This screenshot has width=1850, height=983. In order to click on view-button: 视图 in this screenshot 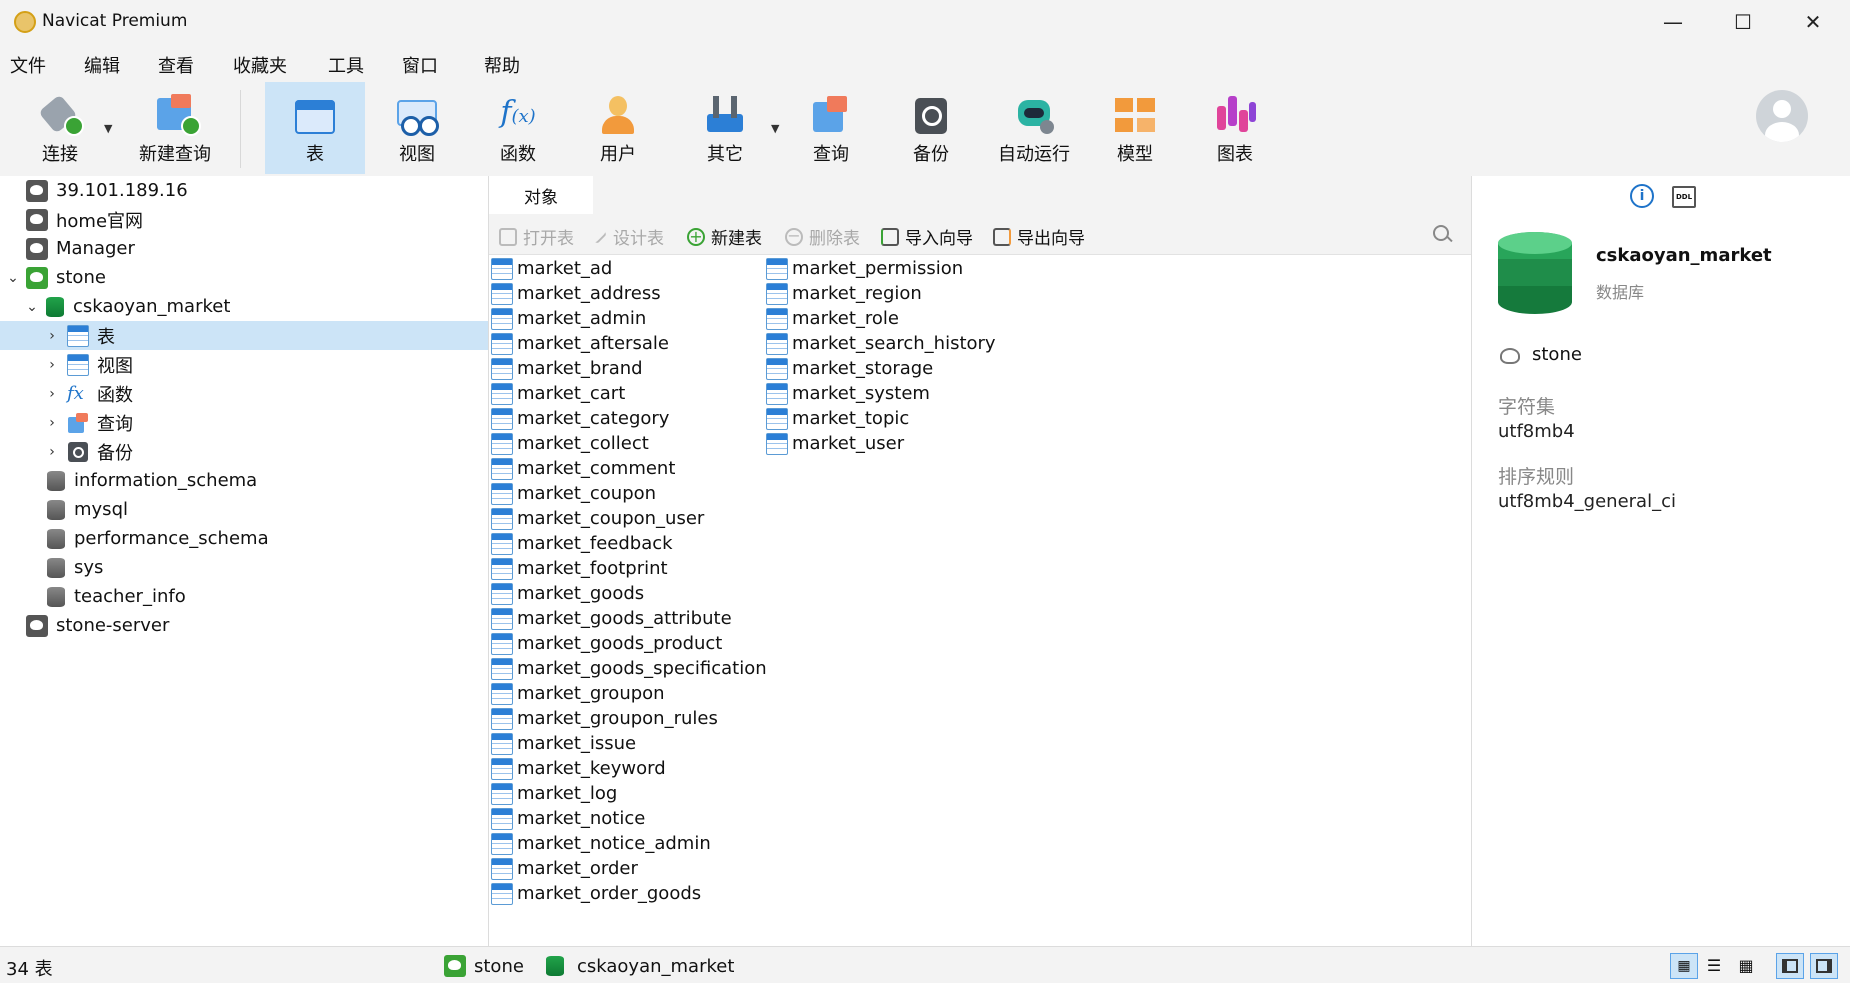, I will do `click(417, 128)`.